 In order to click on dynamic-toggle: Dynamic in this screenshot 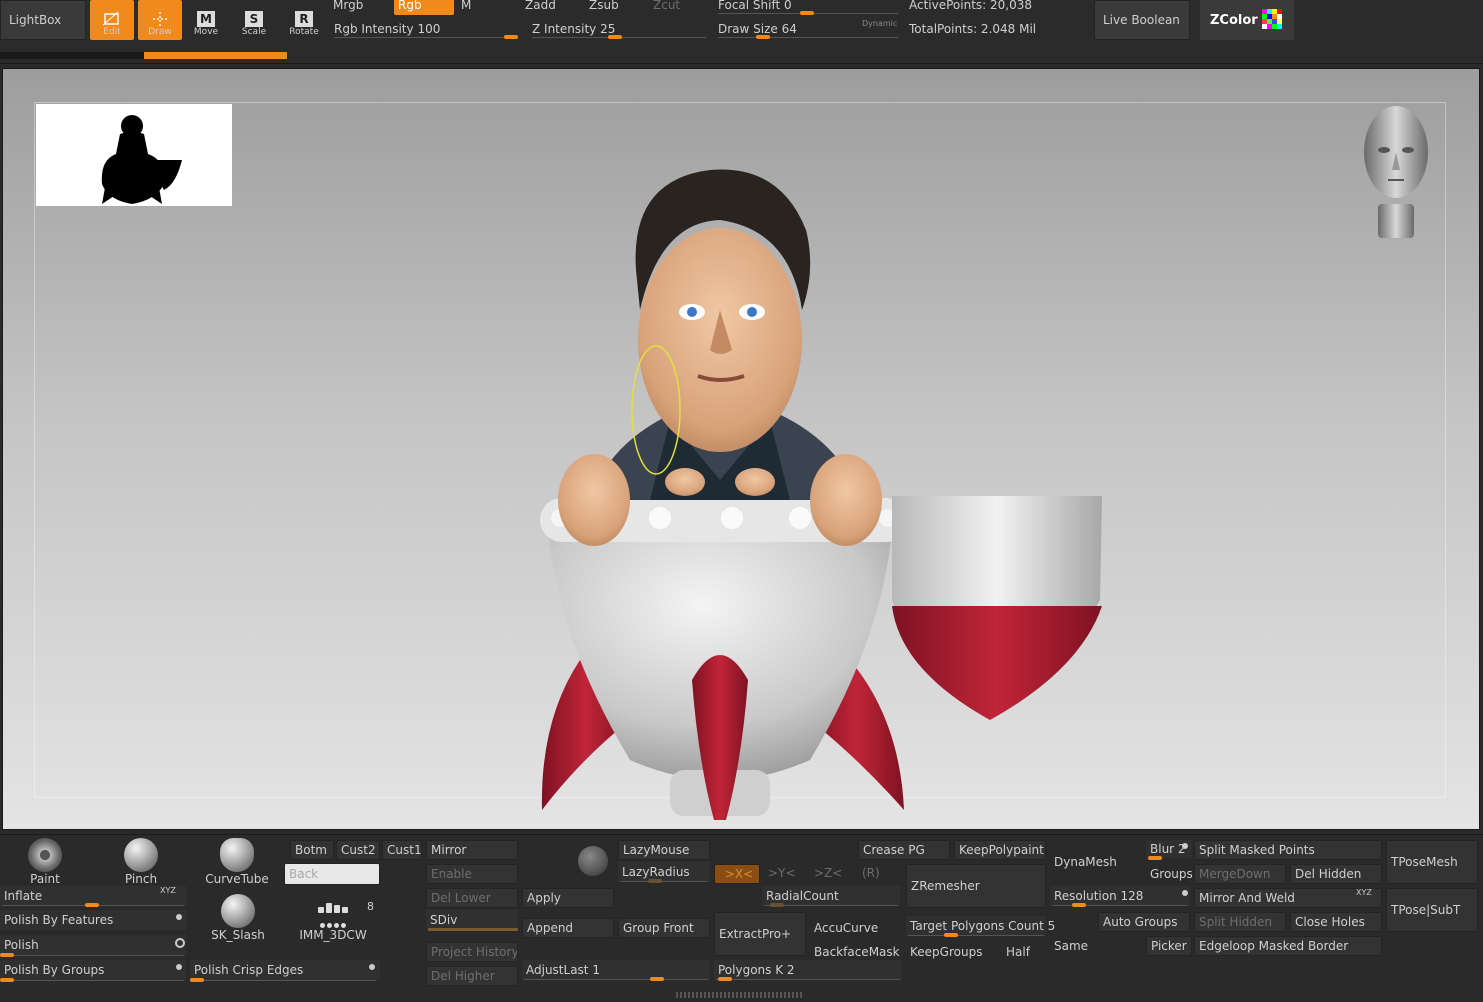, I will do `click(879, 23)`.